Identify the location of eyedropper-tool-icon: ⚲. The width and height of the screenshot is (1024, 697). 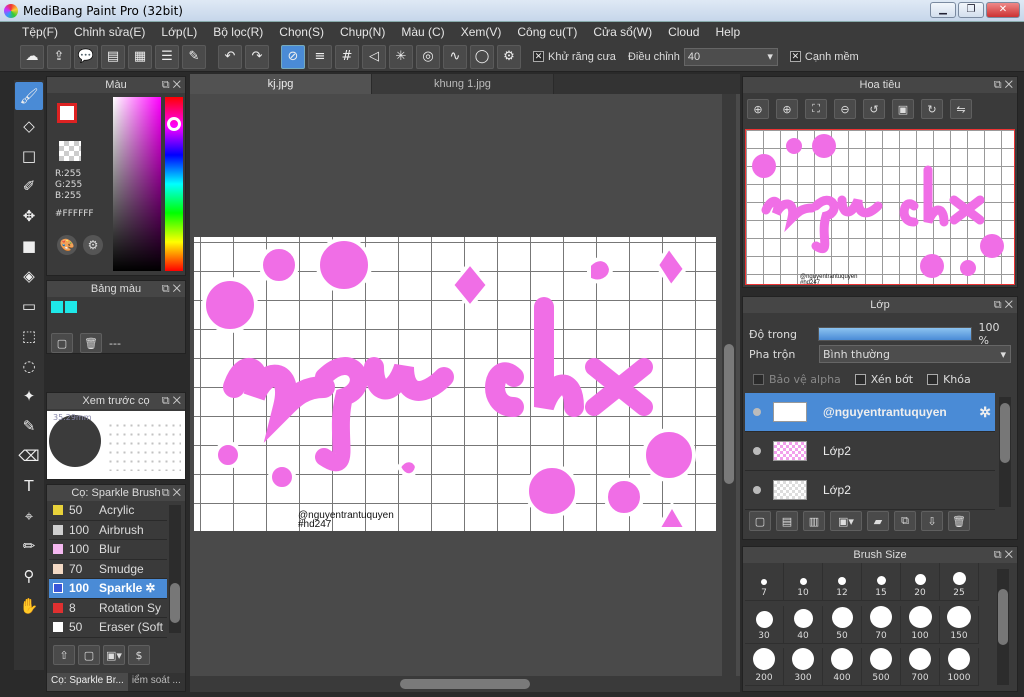
(29, 576).